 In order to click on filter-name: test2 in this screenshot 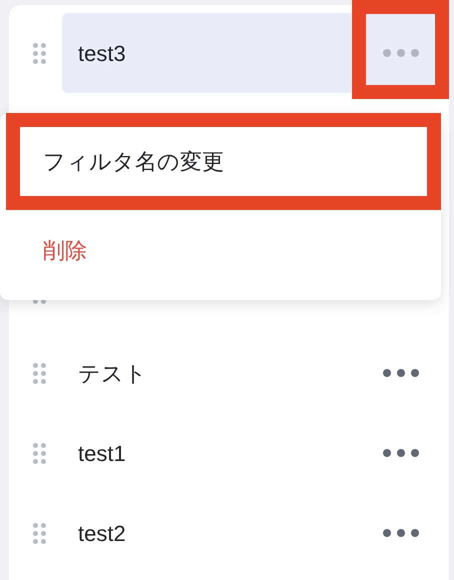, I will do `click(102, 534)`.